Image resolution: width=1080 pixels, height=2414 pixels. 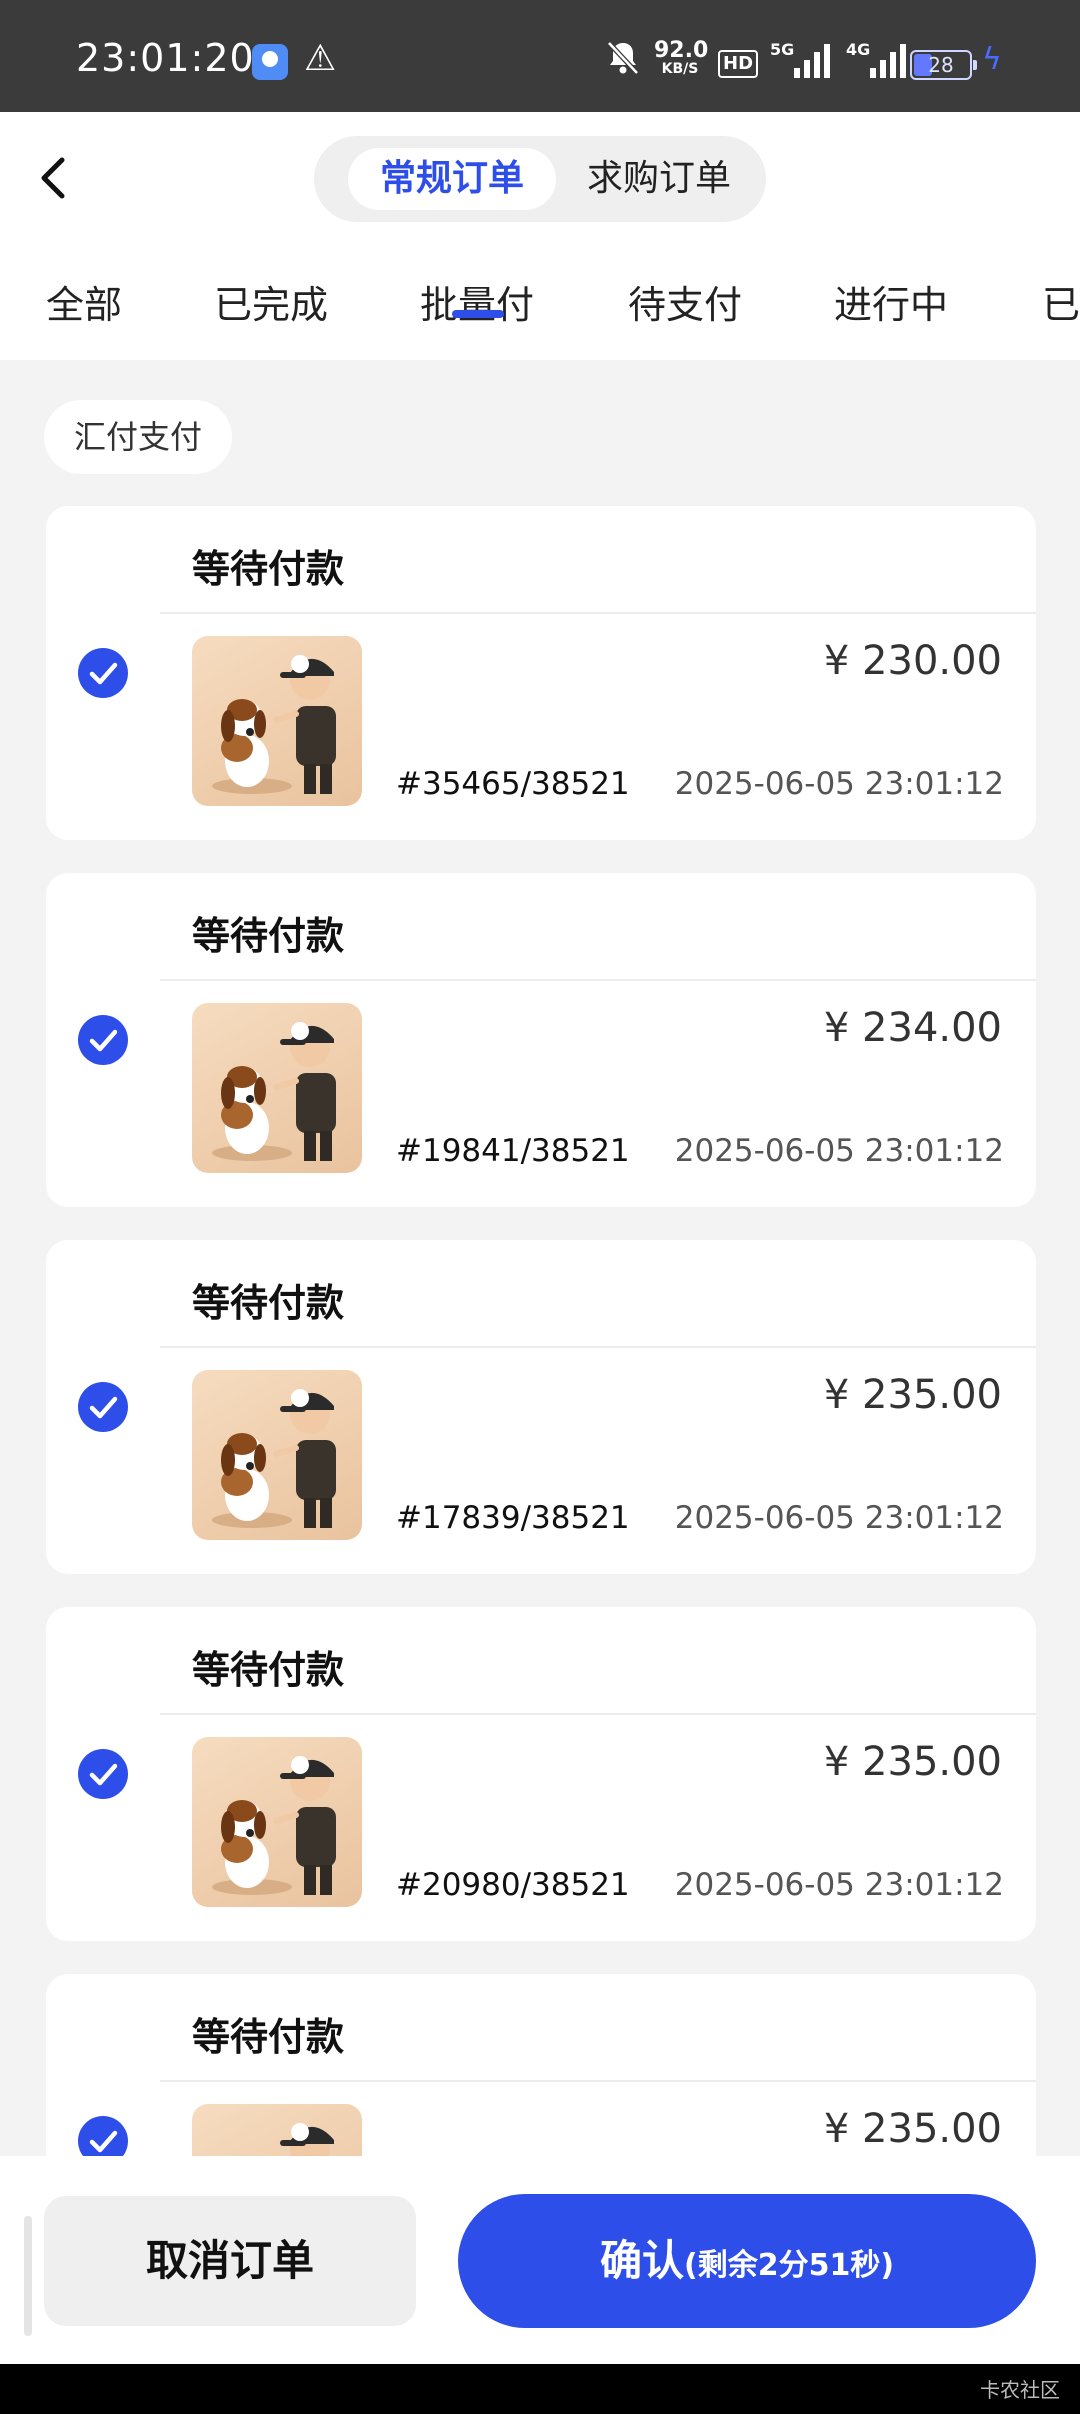 I want to click on order-card: 等待付款 ¥ 235.00, so click(x=541, y=2065).